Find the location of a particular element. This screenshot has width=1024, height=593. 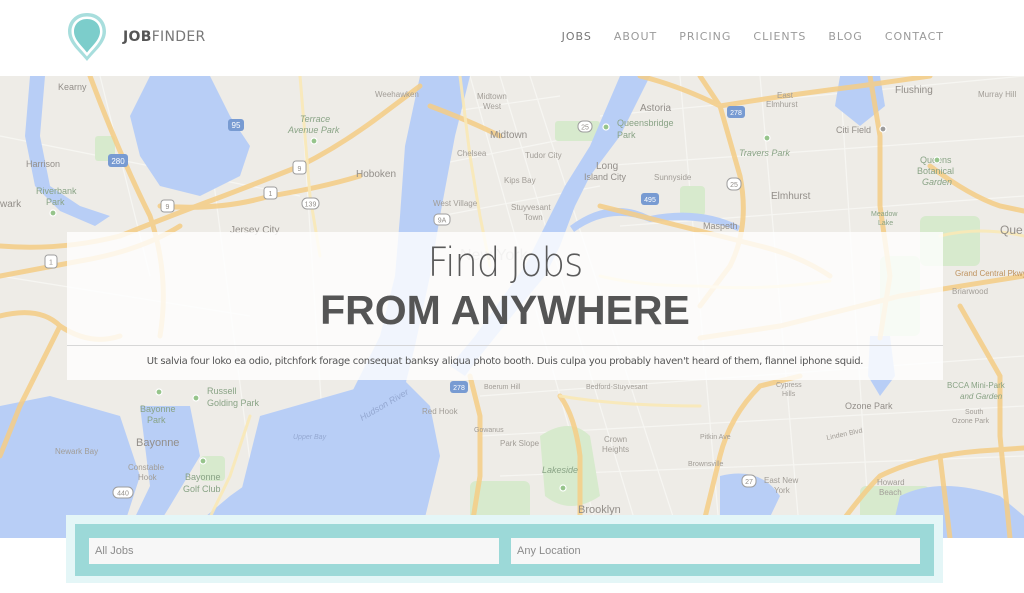

hero-divider is located at coordinates (505, 345).